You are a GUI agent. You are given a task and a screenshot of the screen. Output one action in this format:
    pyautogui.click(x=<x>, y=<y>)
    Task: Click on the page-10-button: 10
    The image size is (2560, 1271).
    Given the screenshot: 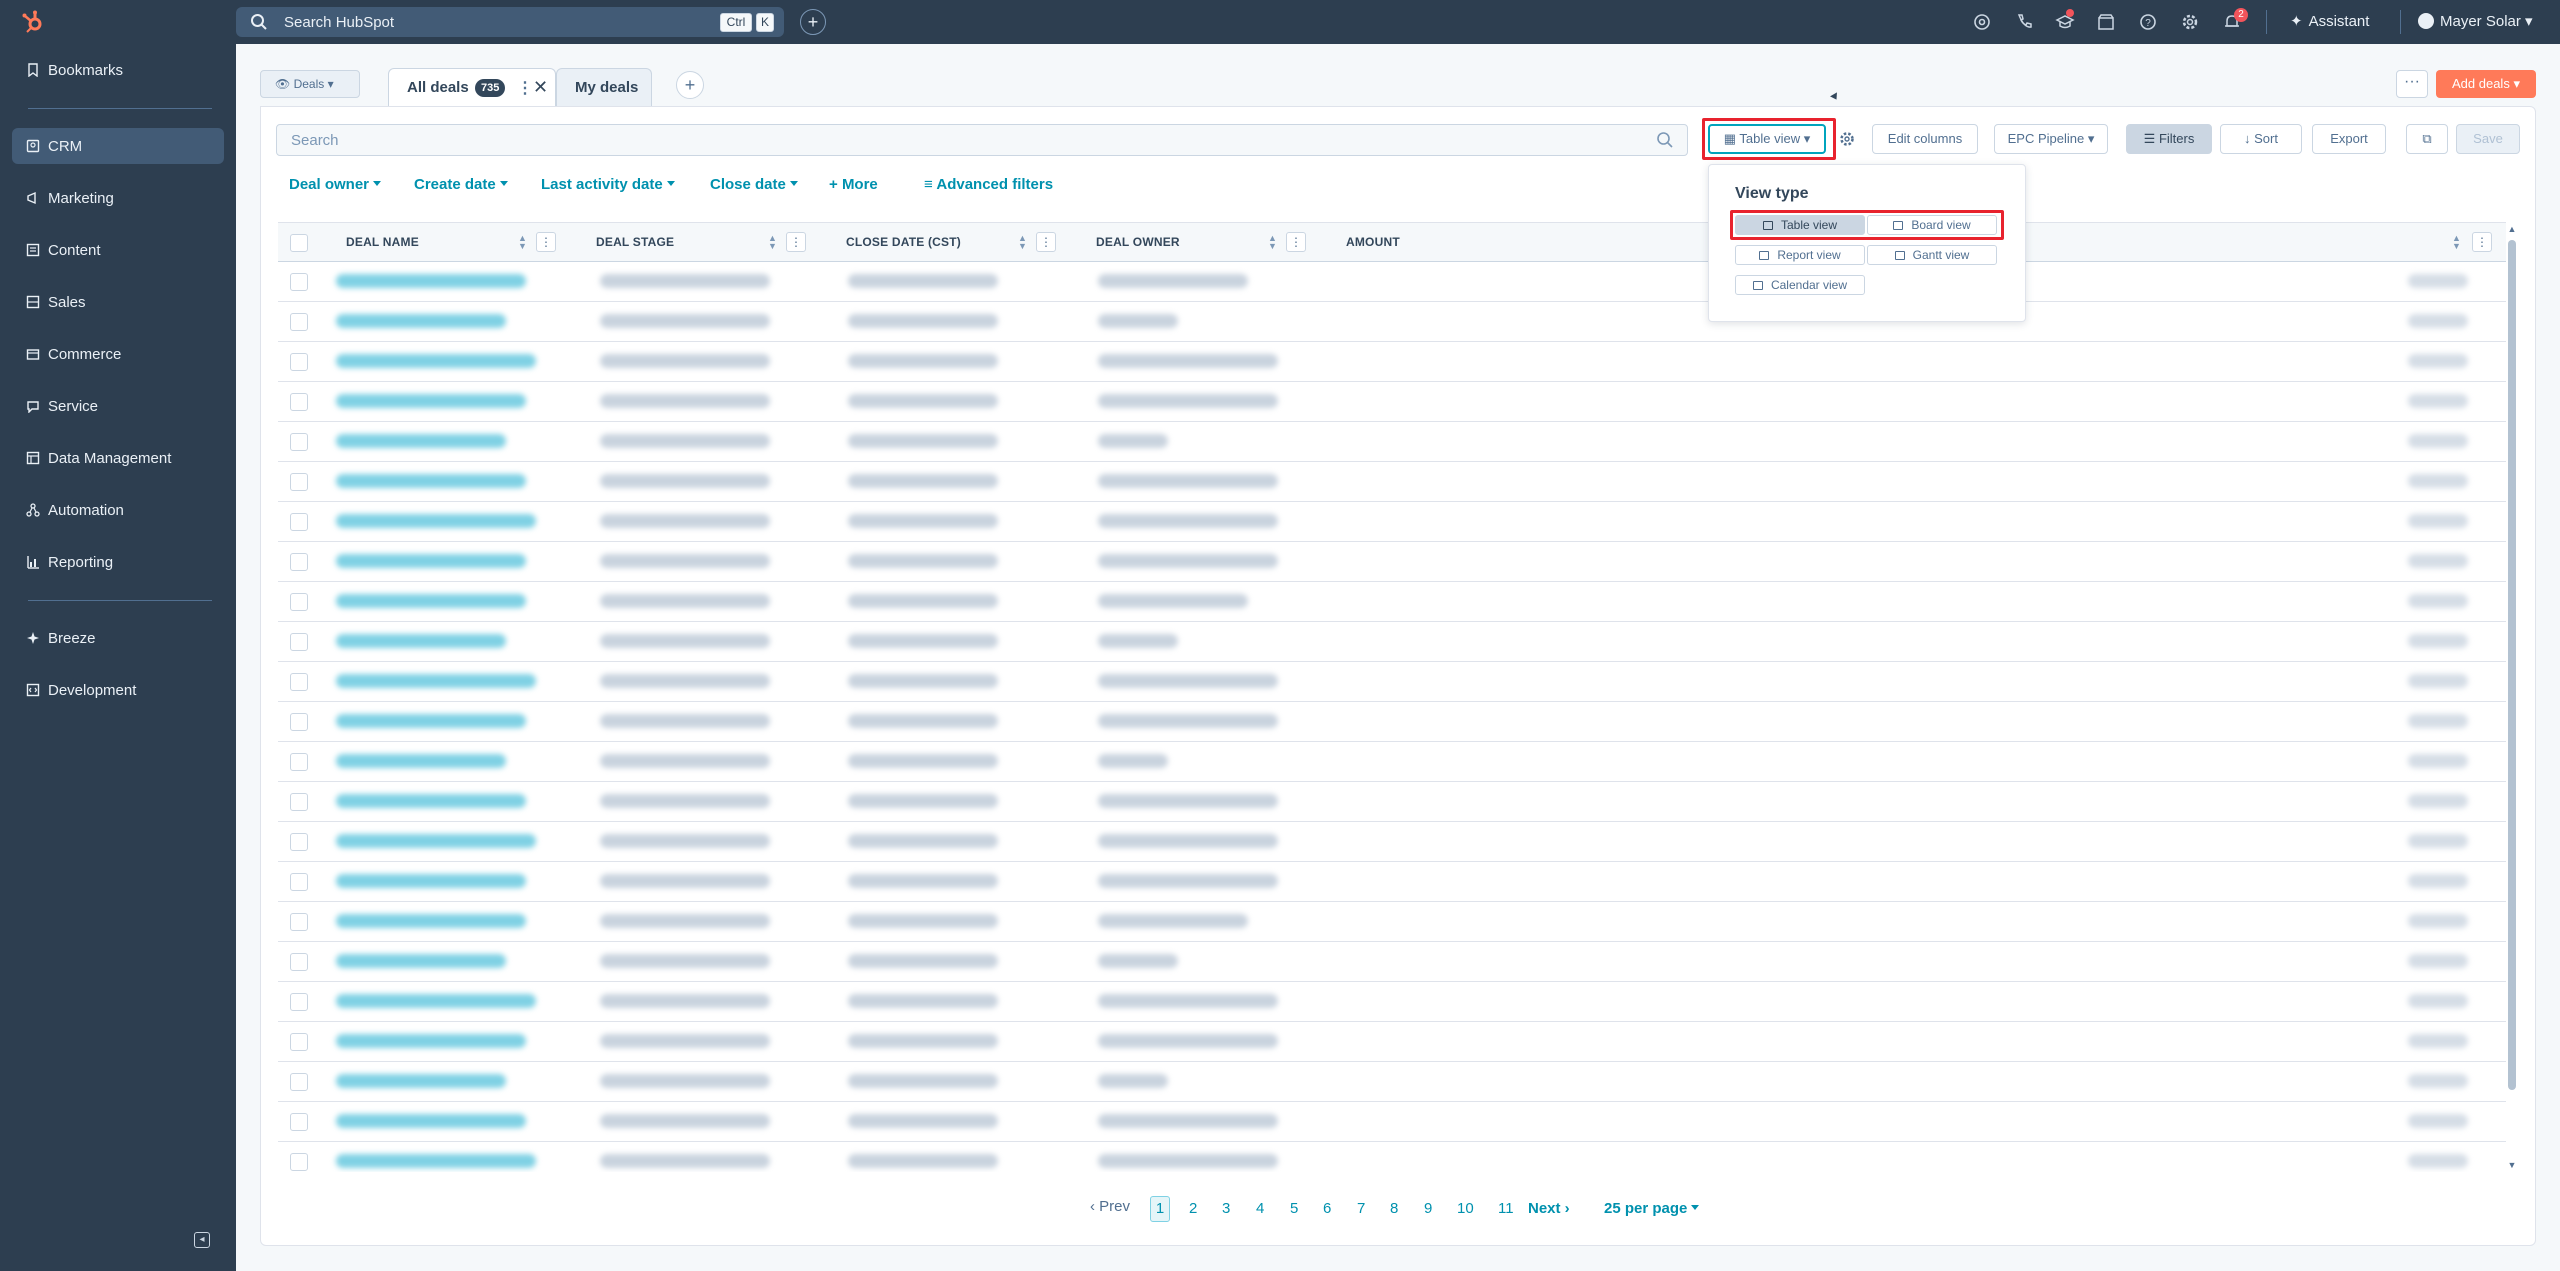 What is the action you would take?
    pyautogui.click(x=1465, y=1208)
    